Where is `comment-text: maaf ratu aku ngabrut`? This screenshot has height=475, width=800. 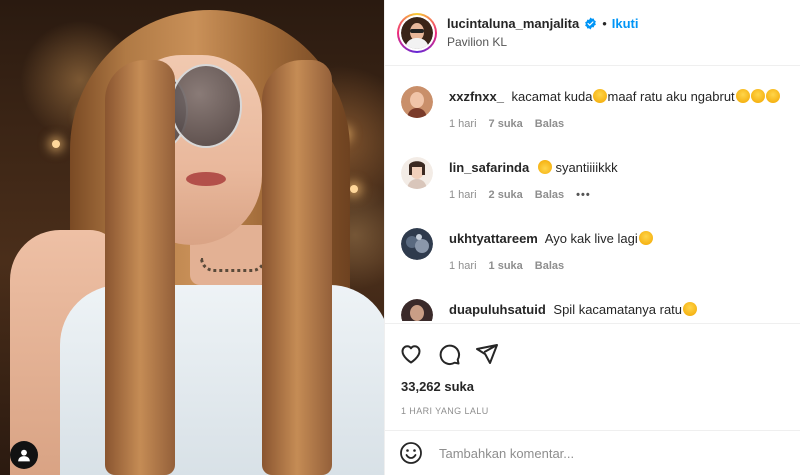 comment-text: maaf ratu aku ngabrut is located at coordinates (671, 96).